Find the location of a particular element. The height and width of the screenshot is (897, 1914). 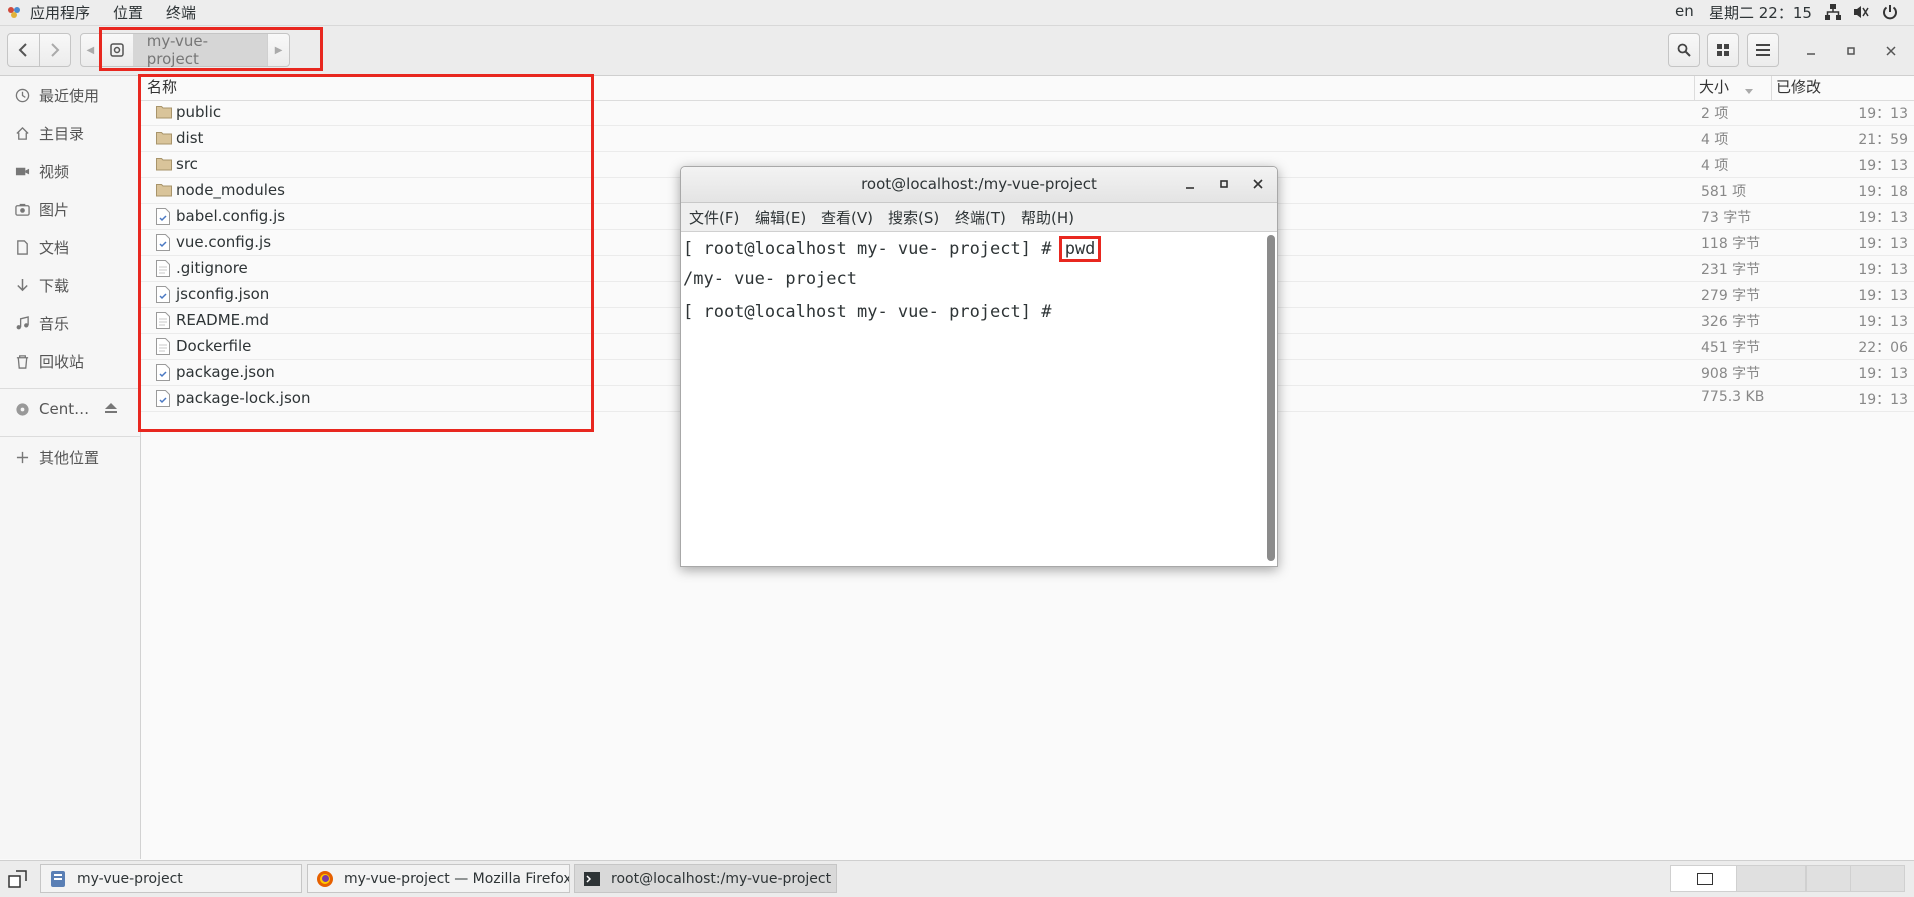

task-terminal: root@localhost:/my-vue-project is located at coordinates (705, 878).